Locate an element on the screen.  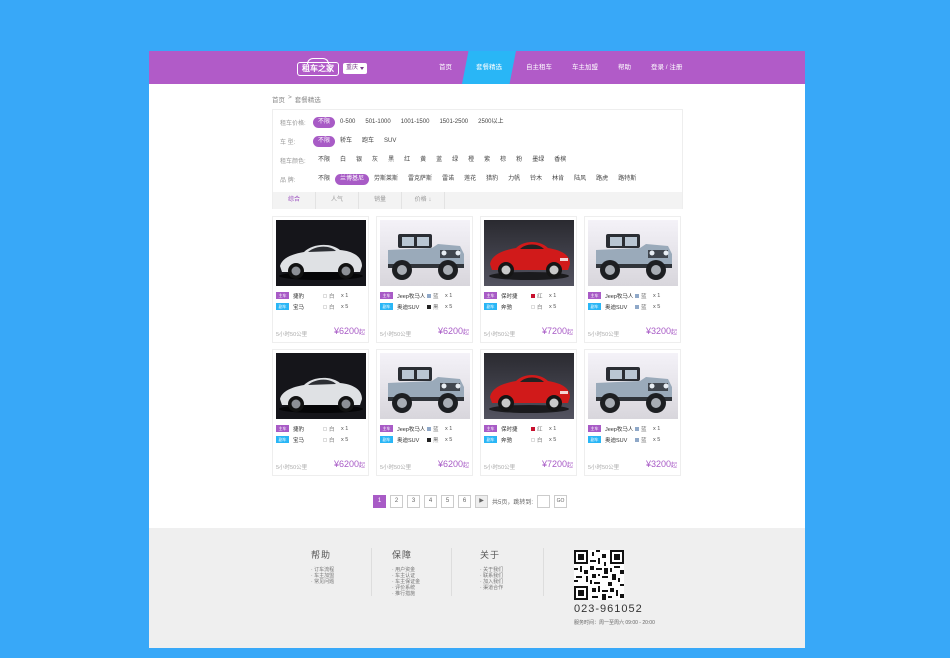
filter-option: 猎豹 is located at coordinates (492, 179).